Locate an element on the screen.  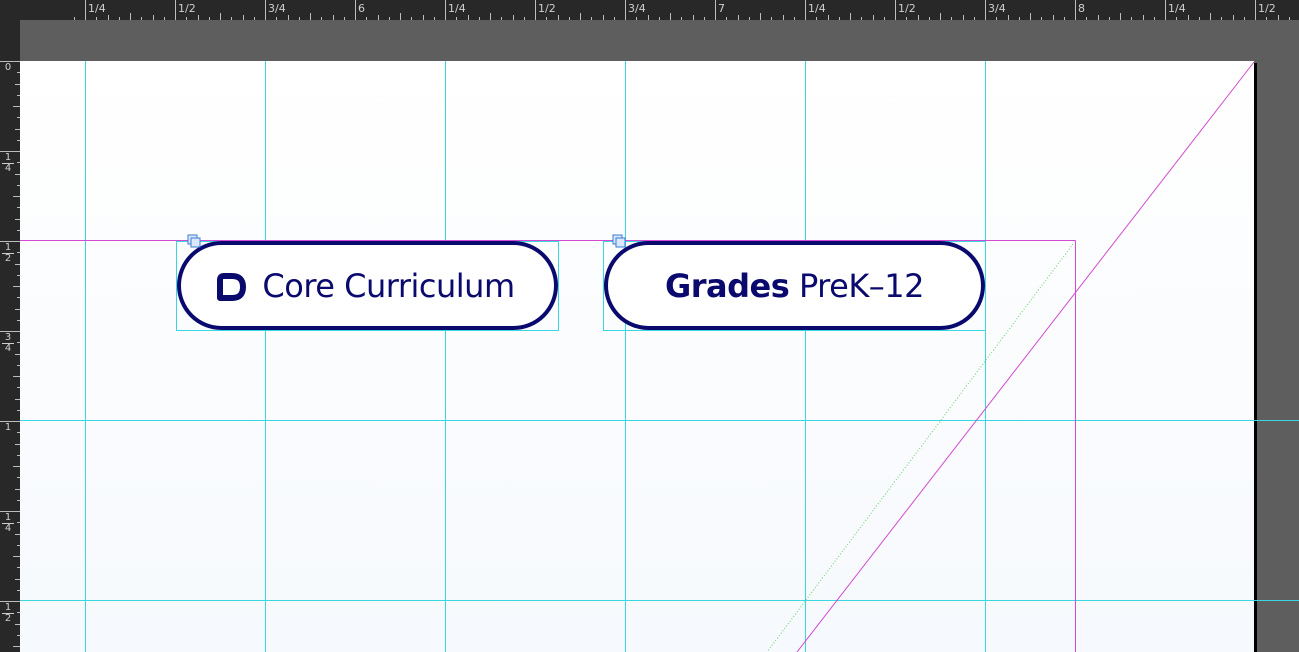
horizontal-ruler is located at coordinates (659, 10).